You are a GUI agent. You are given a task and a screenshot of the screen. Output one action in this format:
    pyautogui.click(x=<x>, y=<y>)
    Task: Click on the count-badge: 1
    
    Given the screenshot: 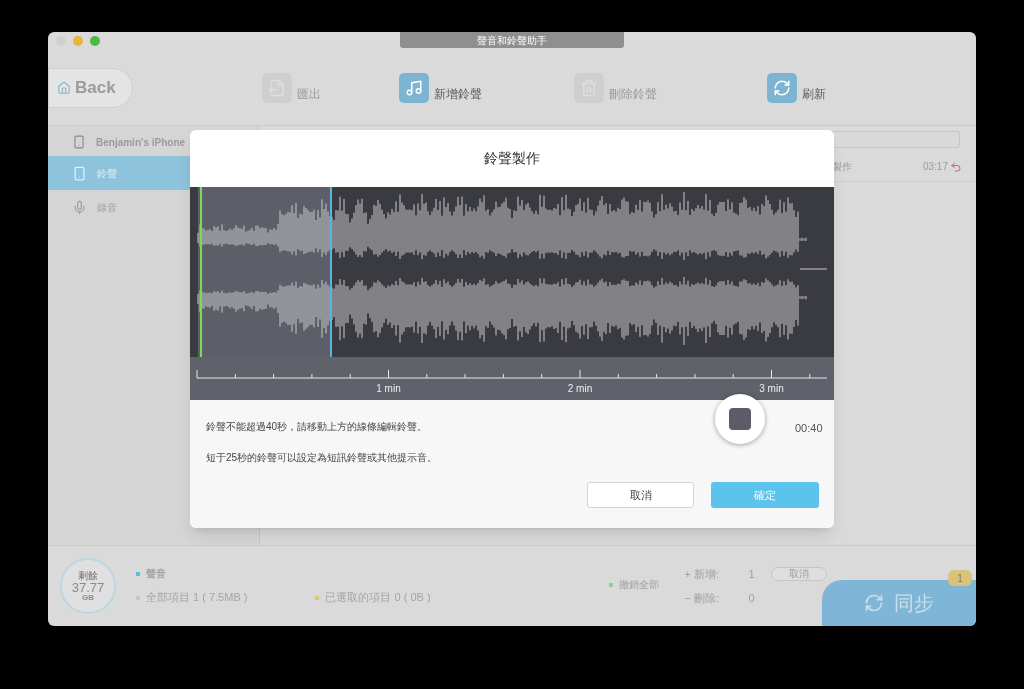 What is the action you would take?
    pyautogui.click(x=960, y=578)
    